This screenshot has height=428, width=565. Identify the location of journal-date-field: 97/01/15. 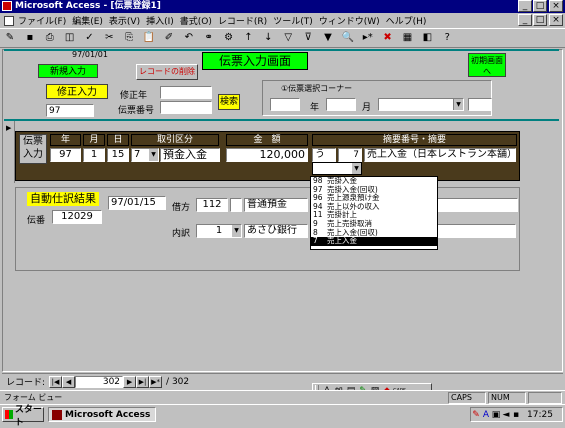
(137, 203).